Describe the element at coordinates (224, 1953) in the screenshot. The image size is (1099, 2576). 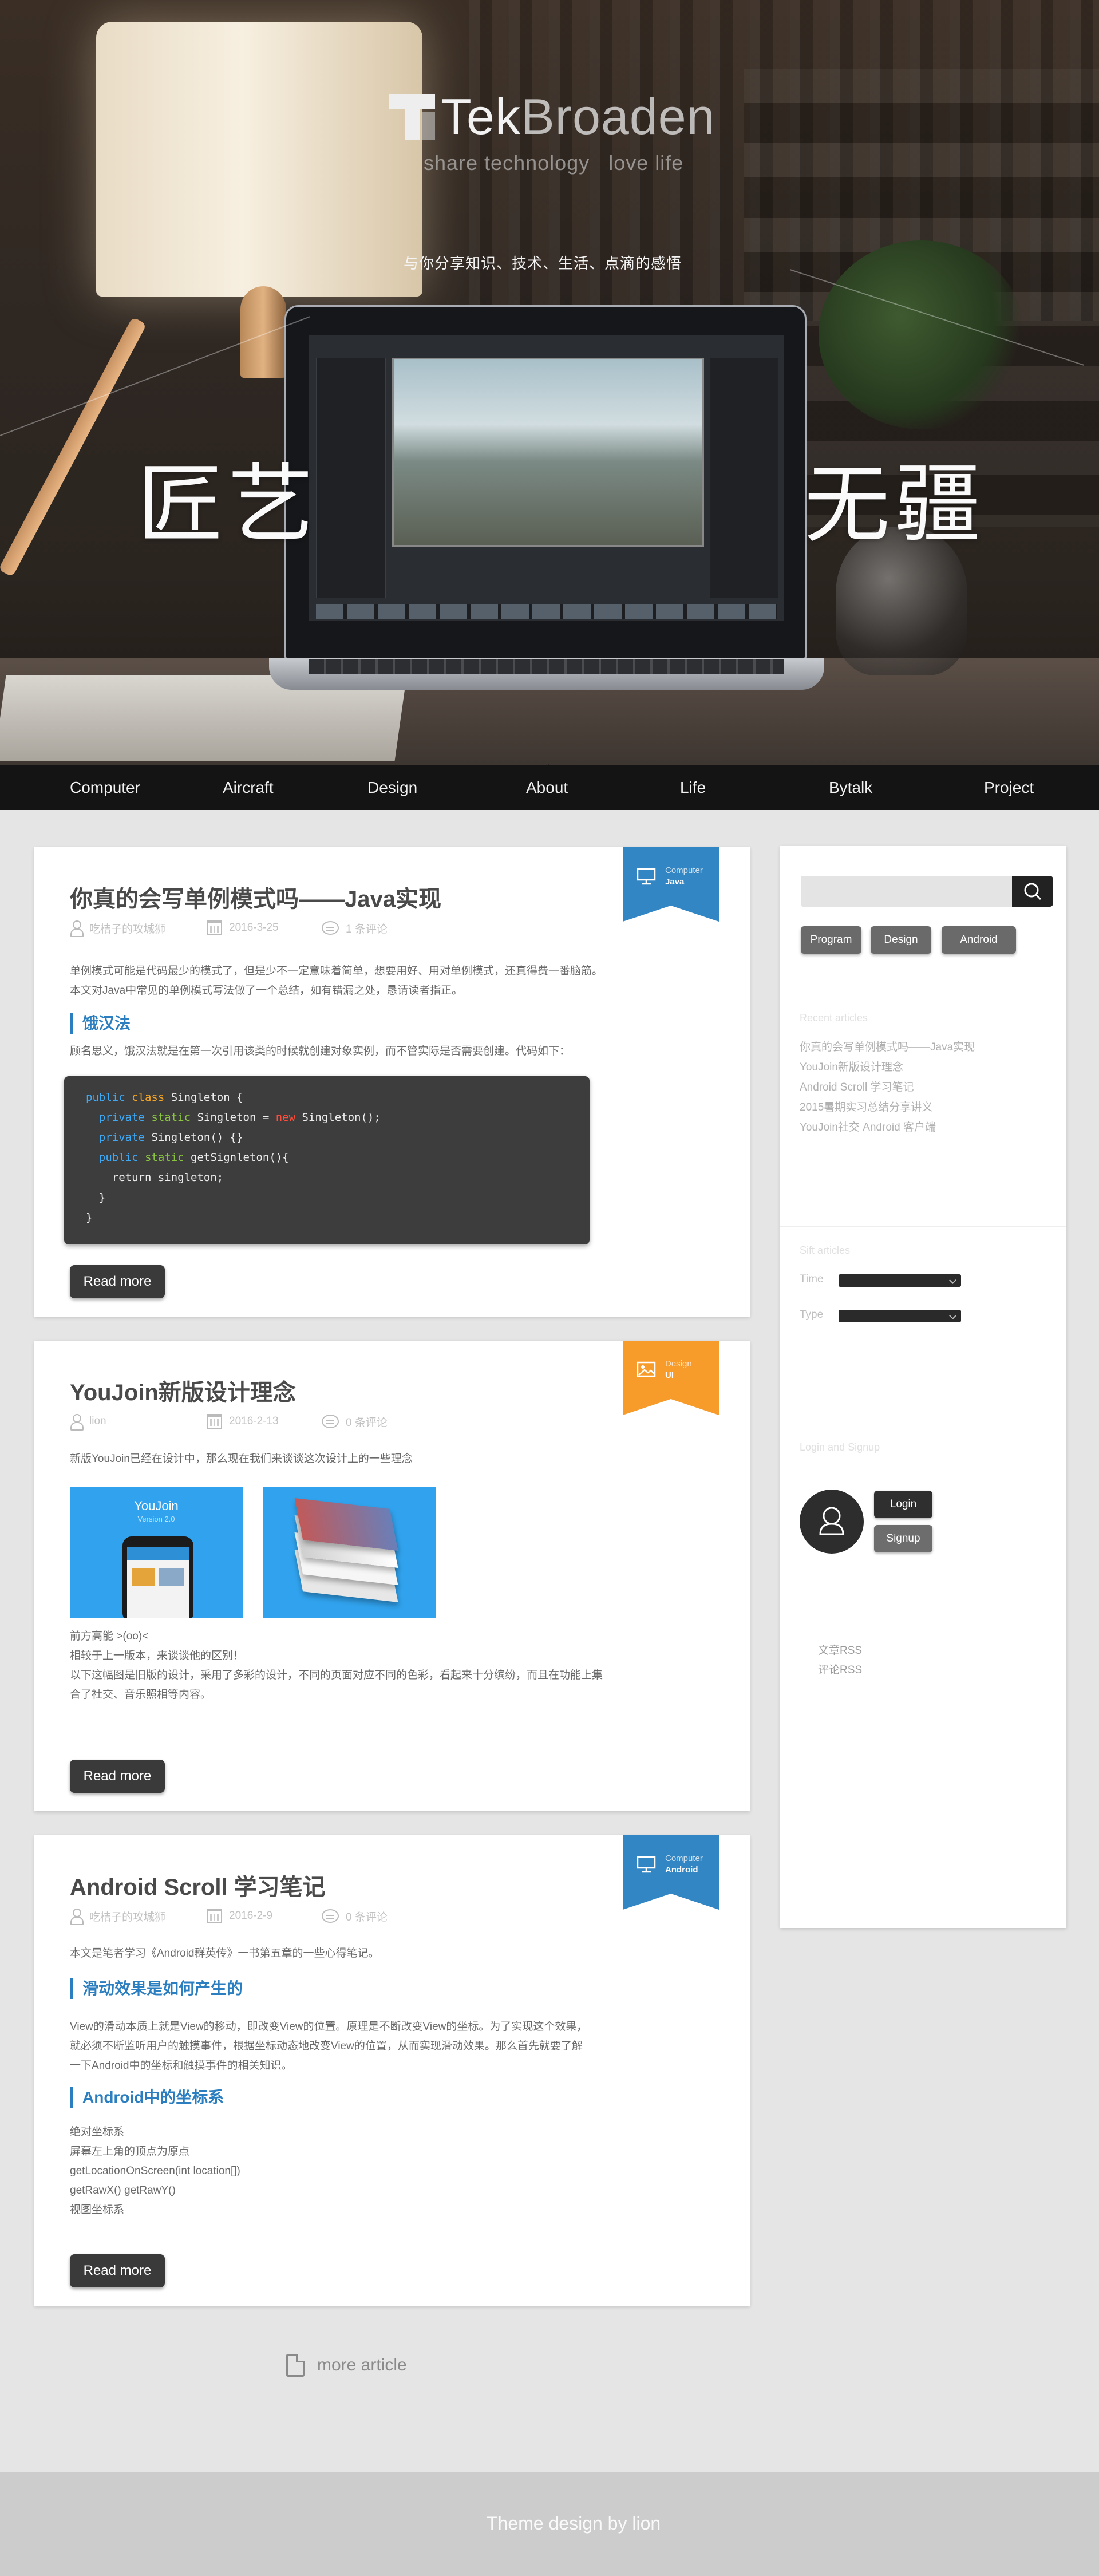
I see `post-excerpt: 本文是笔者学习《Android群英传》一书第五章的一些心得笔记。` at that location.